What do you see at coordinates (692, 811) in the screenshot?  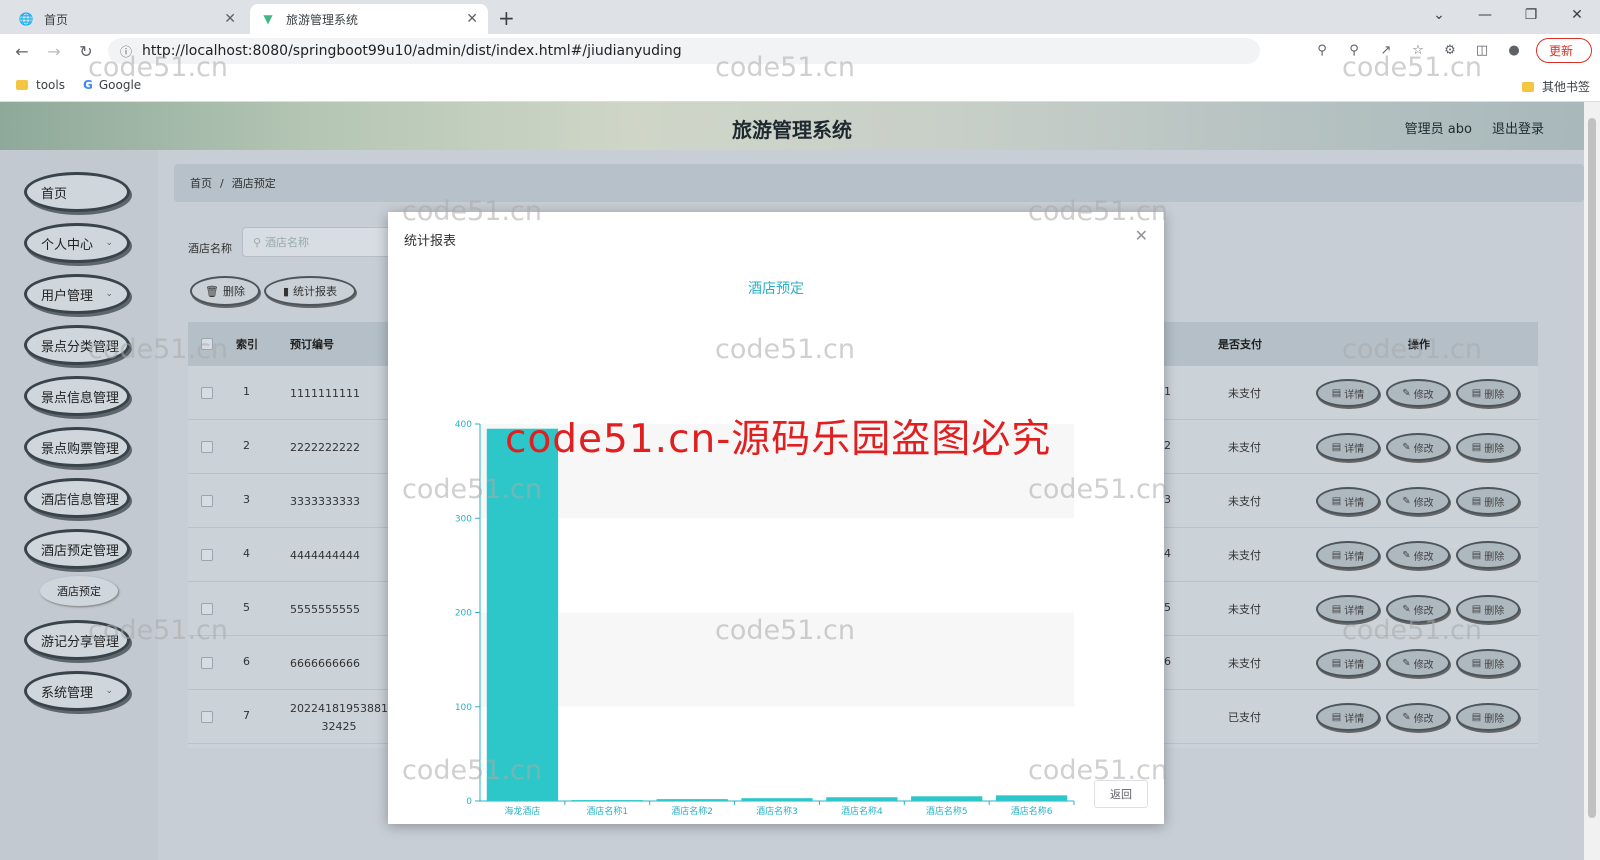 I see `x-tick-label: 酒店名称2` at bounding box center [692, 811].